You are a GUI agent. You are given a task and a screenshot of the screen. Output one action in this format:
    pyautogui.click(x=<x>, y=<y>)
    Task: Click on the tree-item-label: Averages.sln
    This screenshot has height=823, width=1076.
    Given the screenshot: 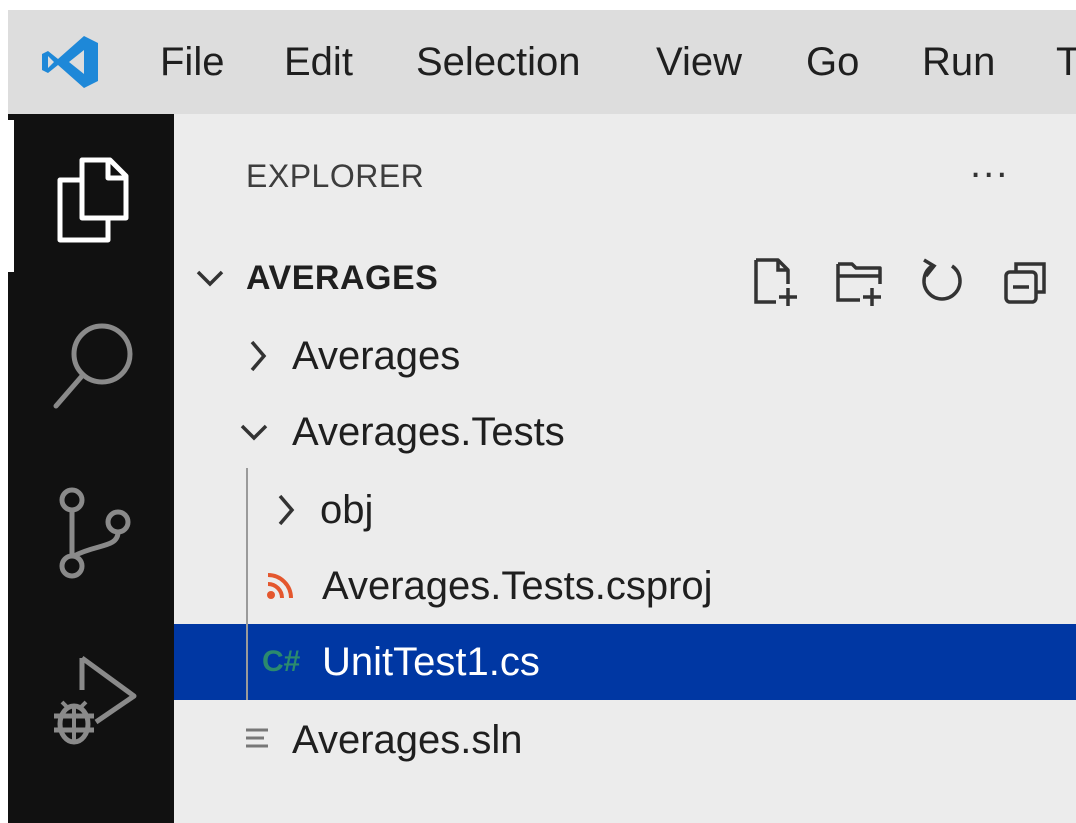 What is the action you would take?
    pyautogui.click(x=407, y=740)
    